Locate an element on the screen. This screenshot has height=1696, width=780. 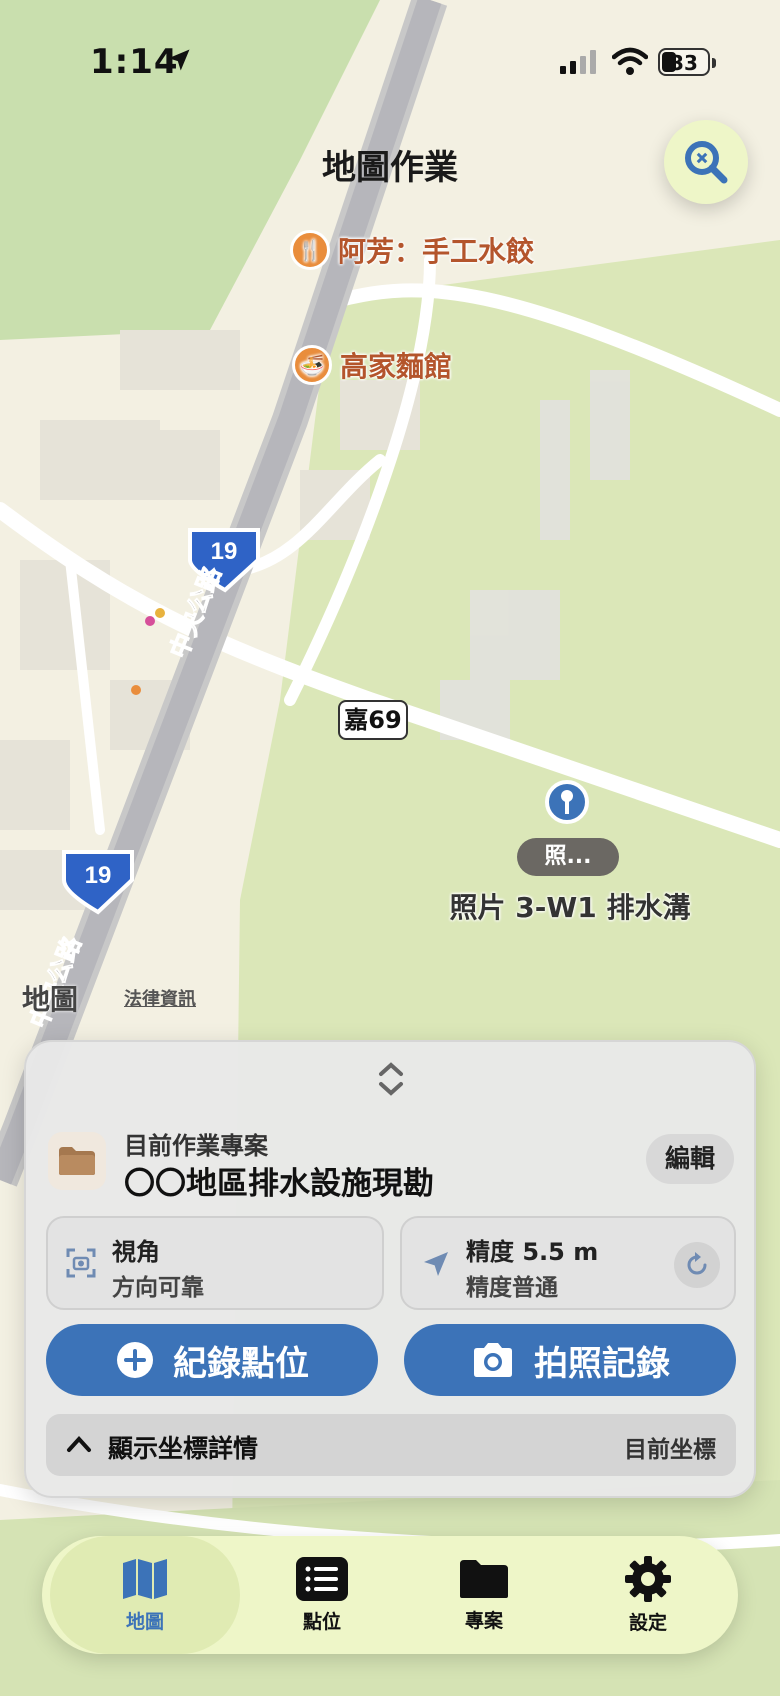
tab-settings: 設定 is located at coordinates (648, 1595).